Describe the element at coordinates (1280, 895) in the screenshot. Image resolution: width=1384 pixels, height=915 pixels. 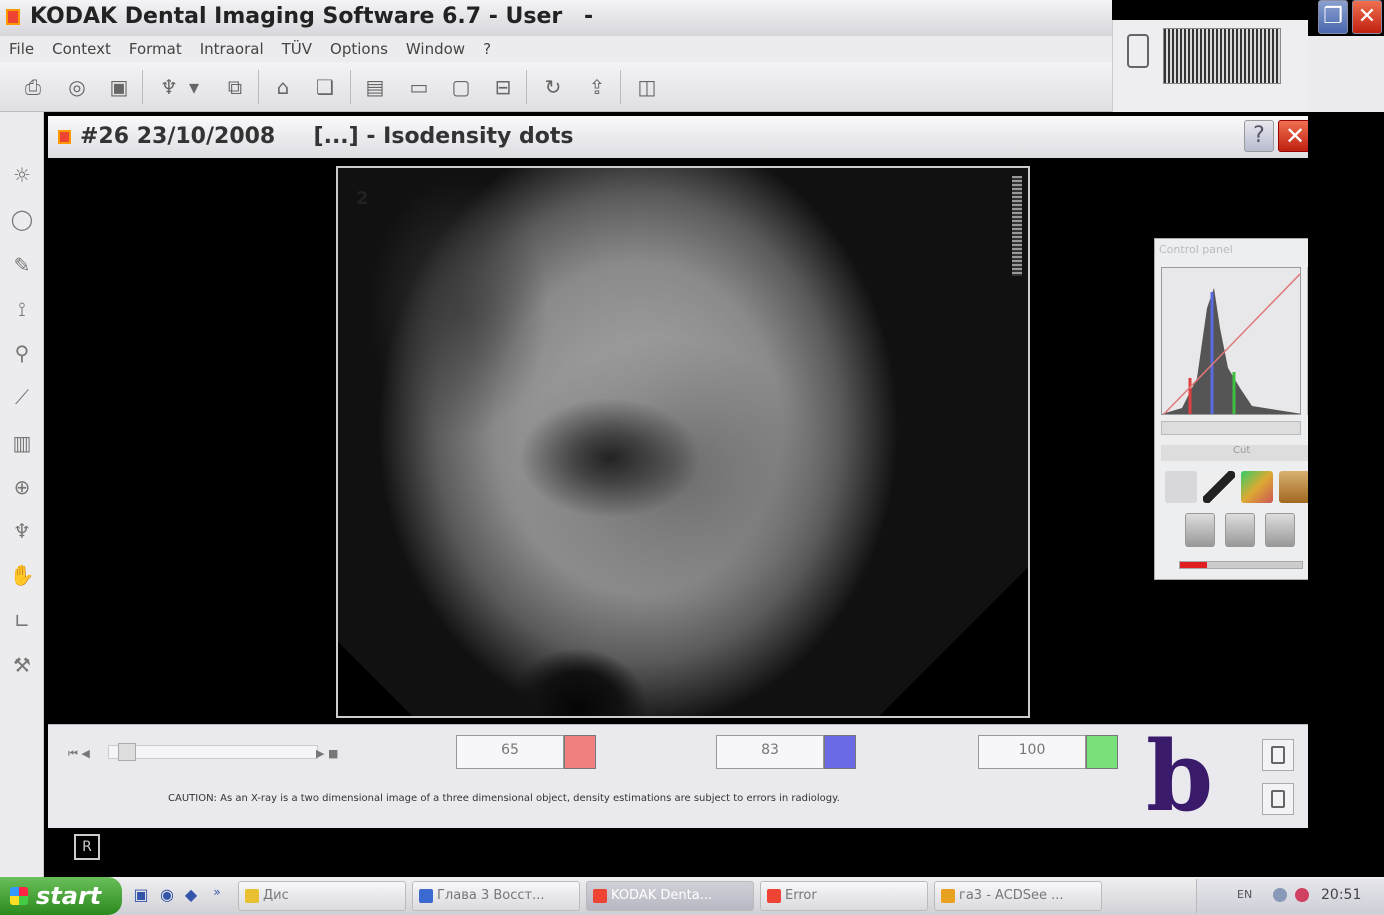
I see `network-icon` at that location.